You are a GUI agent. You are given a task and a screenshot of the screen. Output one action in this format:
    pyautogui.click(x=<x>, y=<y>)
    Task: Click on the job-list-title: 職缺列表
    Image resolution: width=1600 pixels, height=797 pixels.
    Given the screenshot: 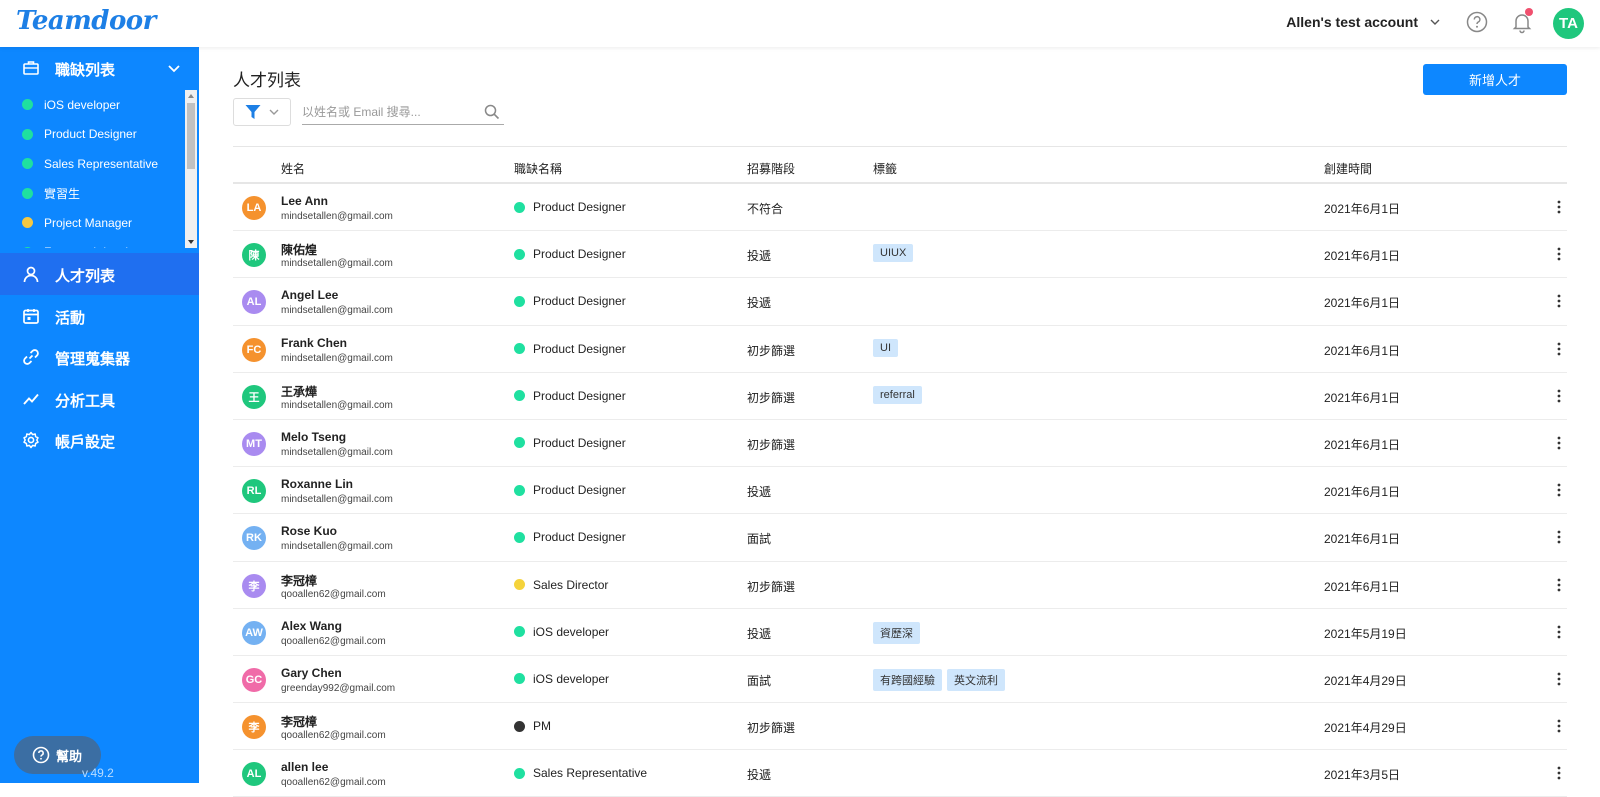 What is the action you would take?
    pyautogui.click(x=85, y=70)
    